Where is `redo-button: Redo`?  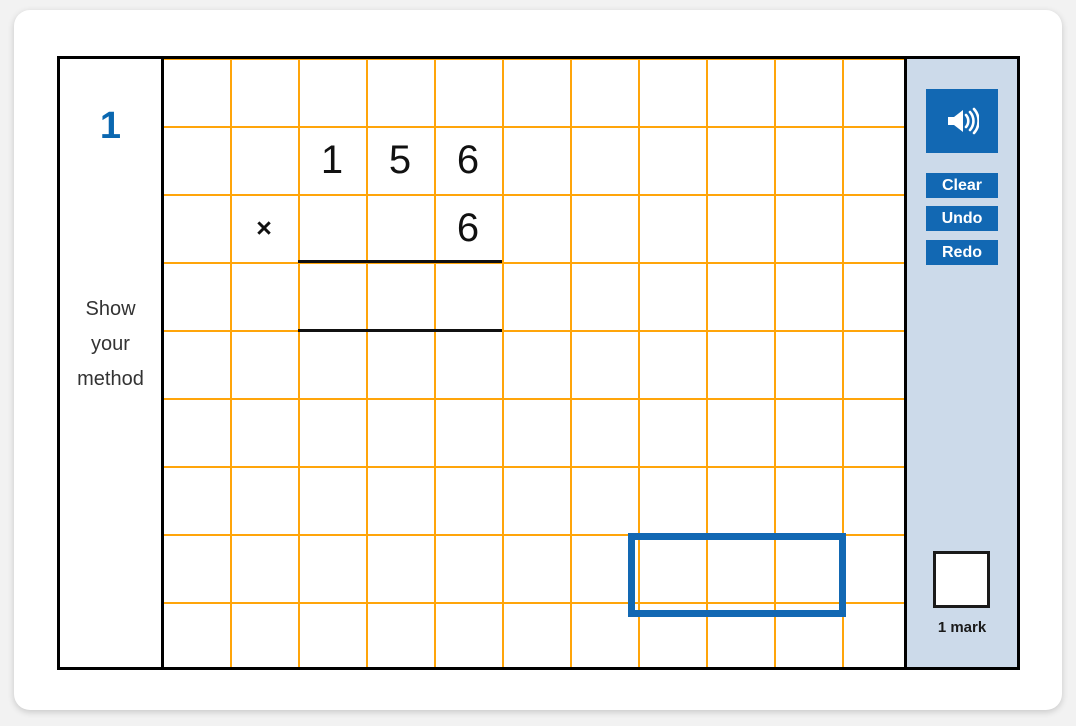
redo-button: Redo is located at coordinates (962, 252).